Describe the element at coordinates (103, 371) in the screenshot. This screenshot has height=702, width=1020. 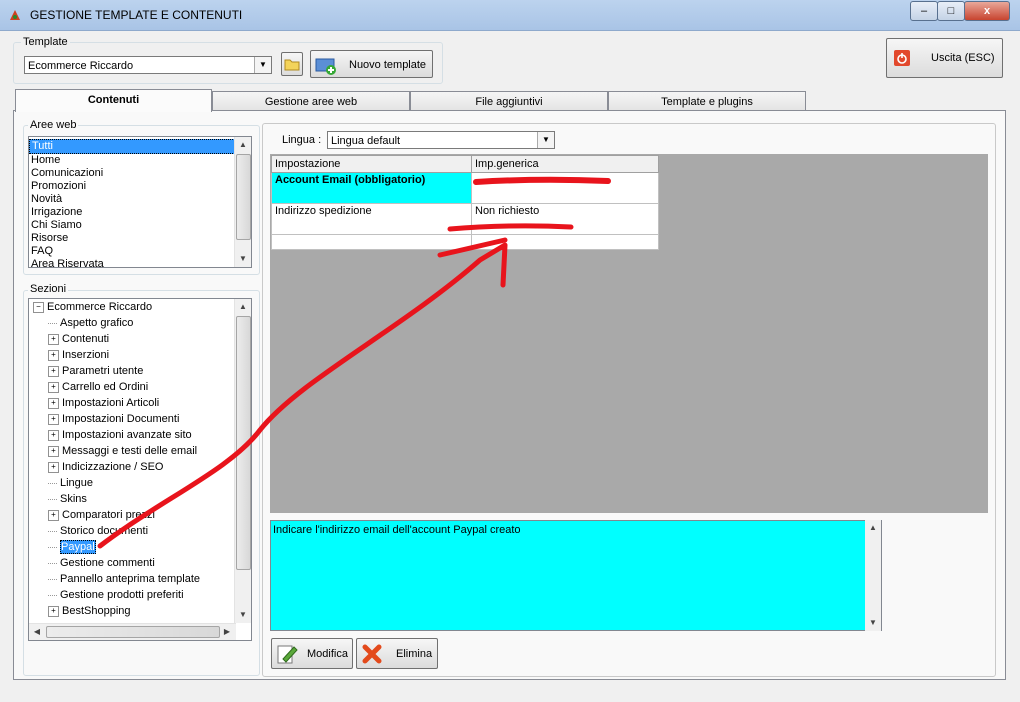
I see `tree-node-label: Parametri utente` at that location.